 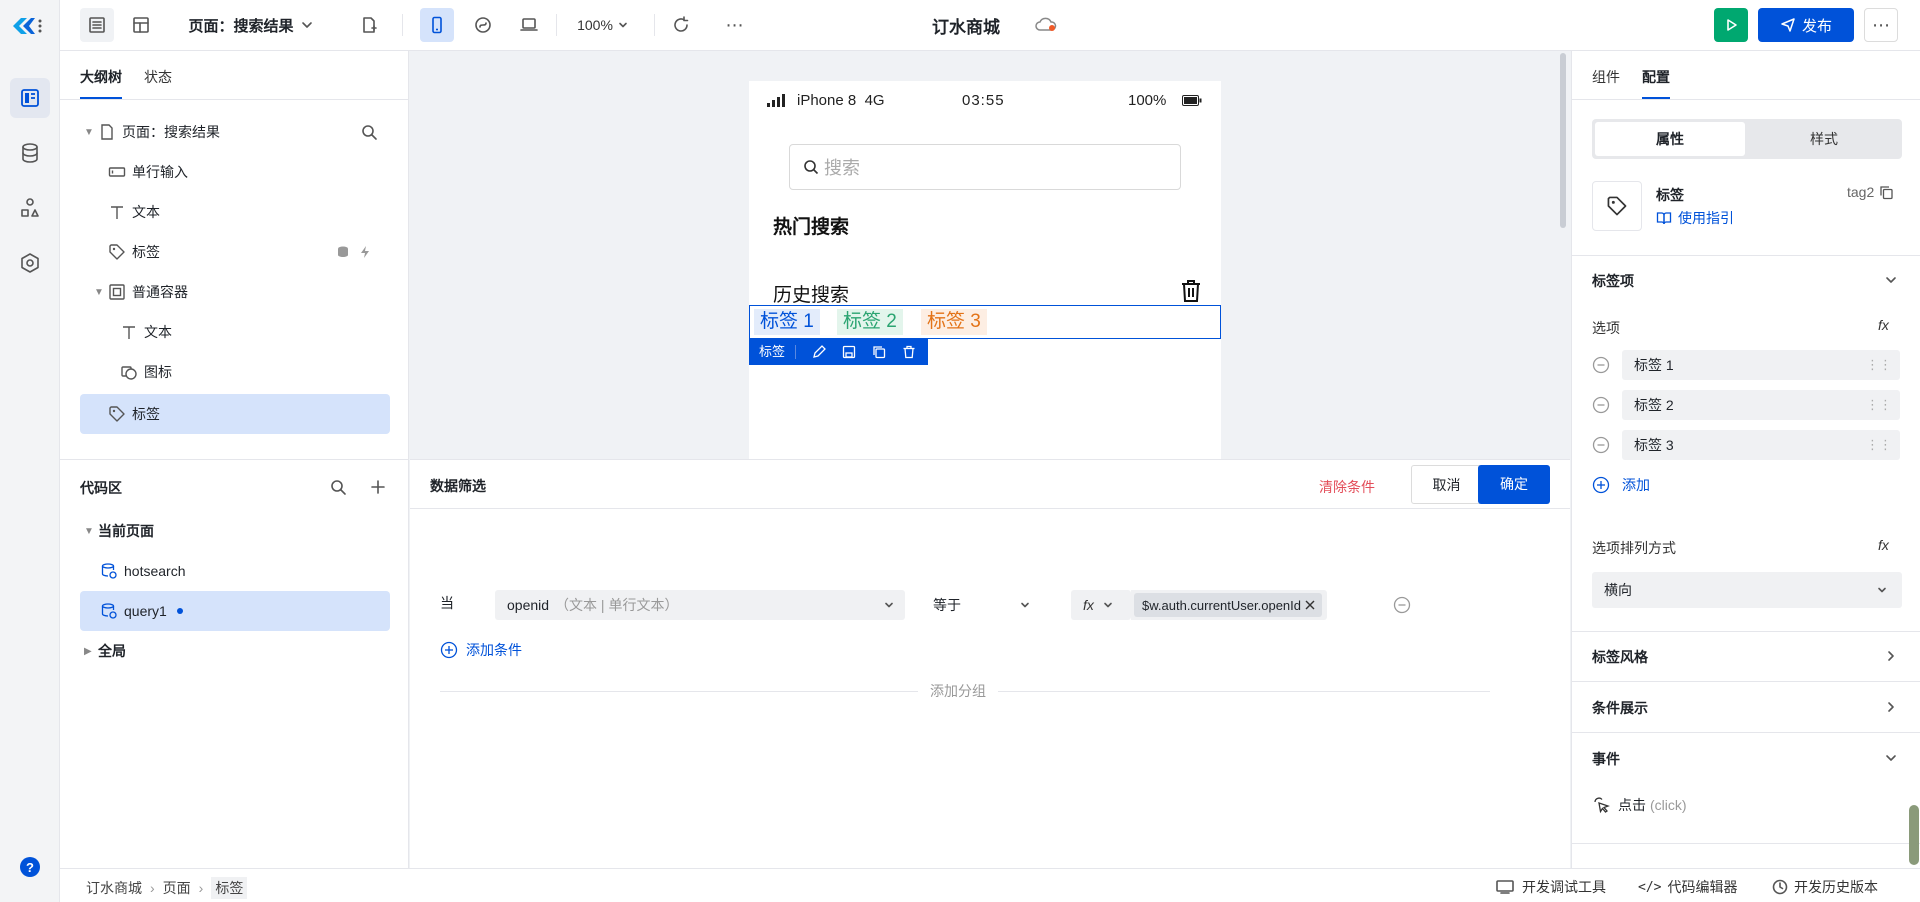 What do you see at coordinates (1761, 365) in the screenshot?
I see `option-input: 标签 1 ⋮⋮` at bounding box center [1761, 365].